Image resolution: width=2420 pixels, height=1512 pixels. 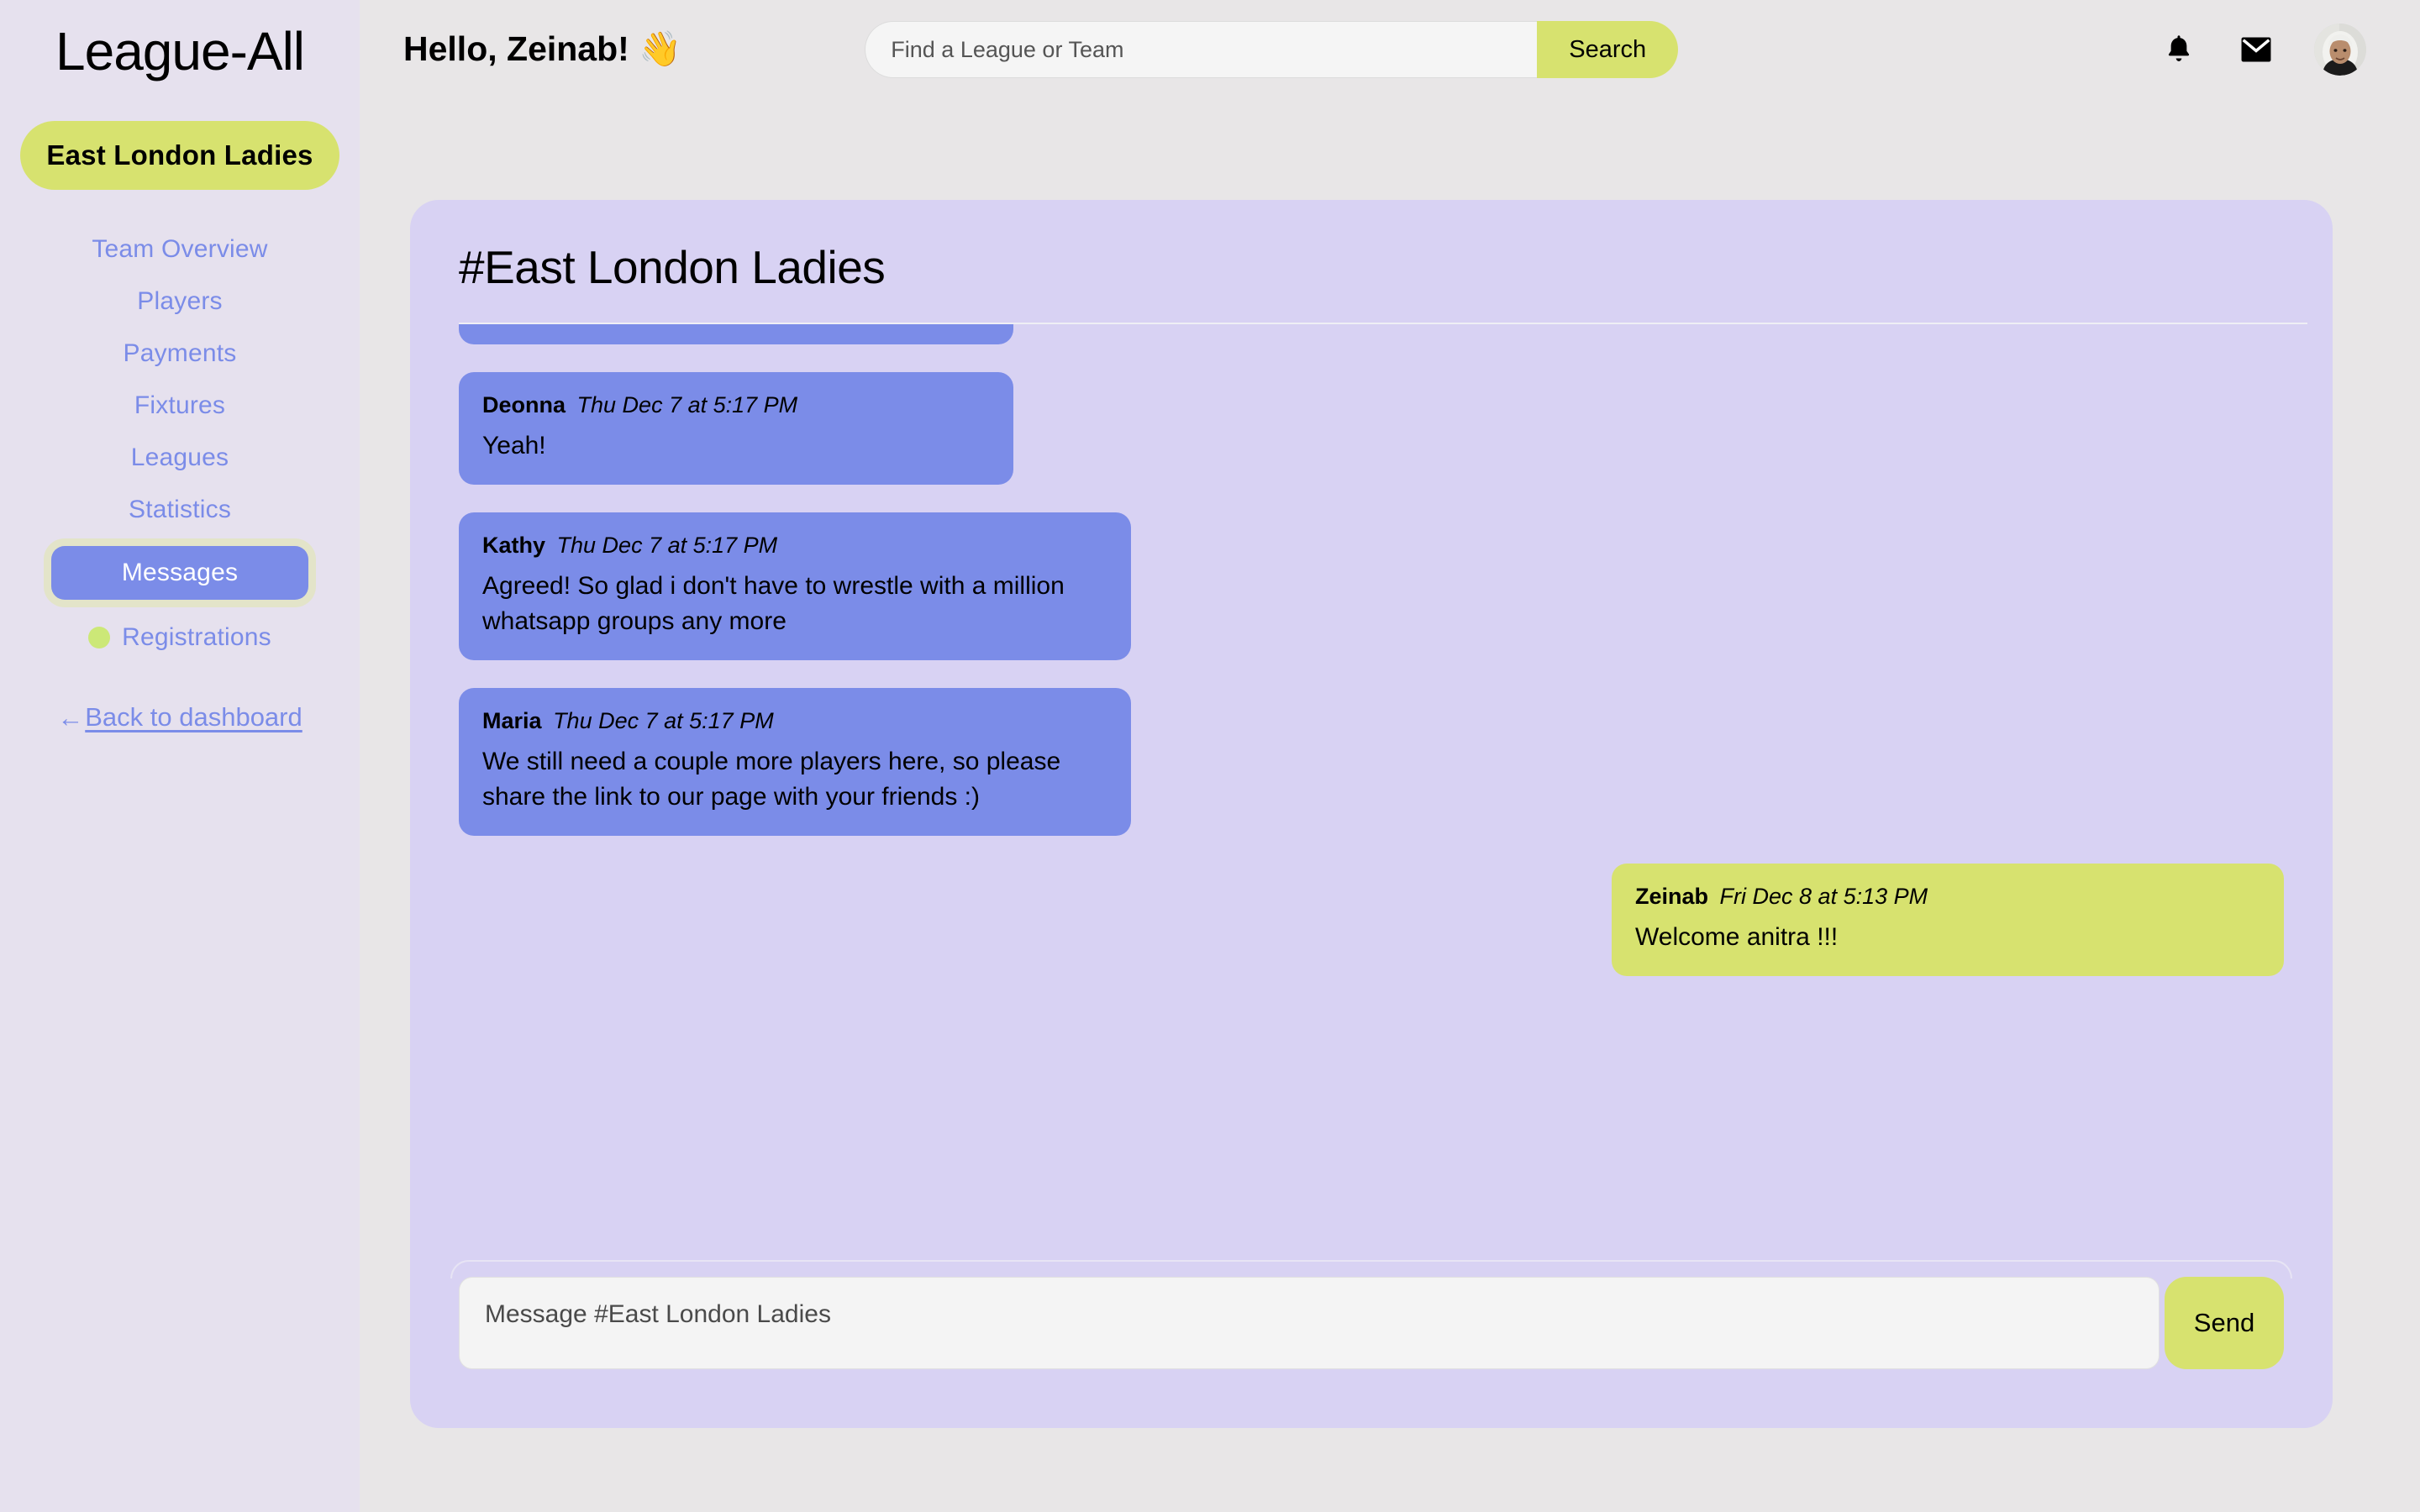 What do you see at coordinates (1201, 49) in the screenshot?
I see `search-input` at bounding box center [1201, 49].